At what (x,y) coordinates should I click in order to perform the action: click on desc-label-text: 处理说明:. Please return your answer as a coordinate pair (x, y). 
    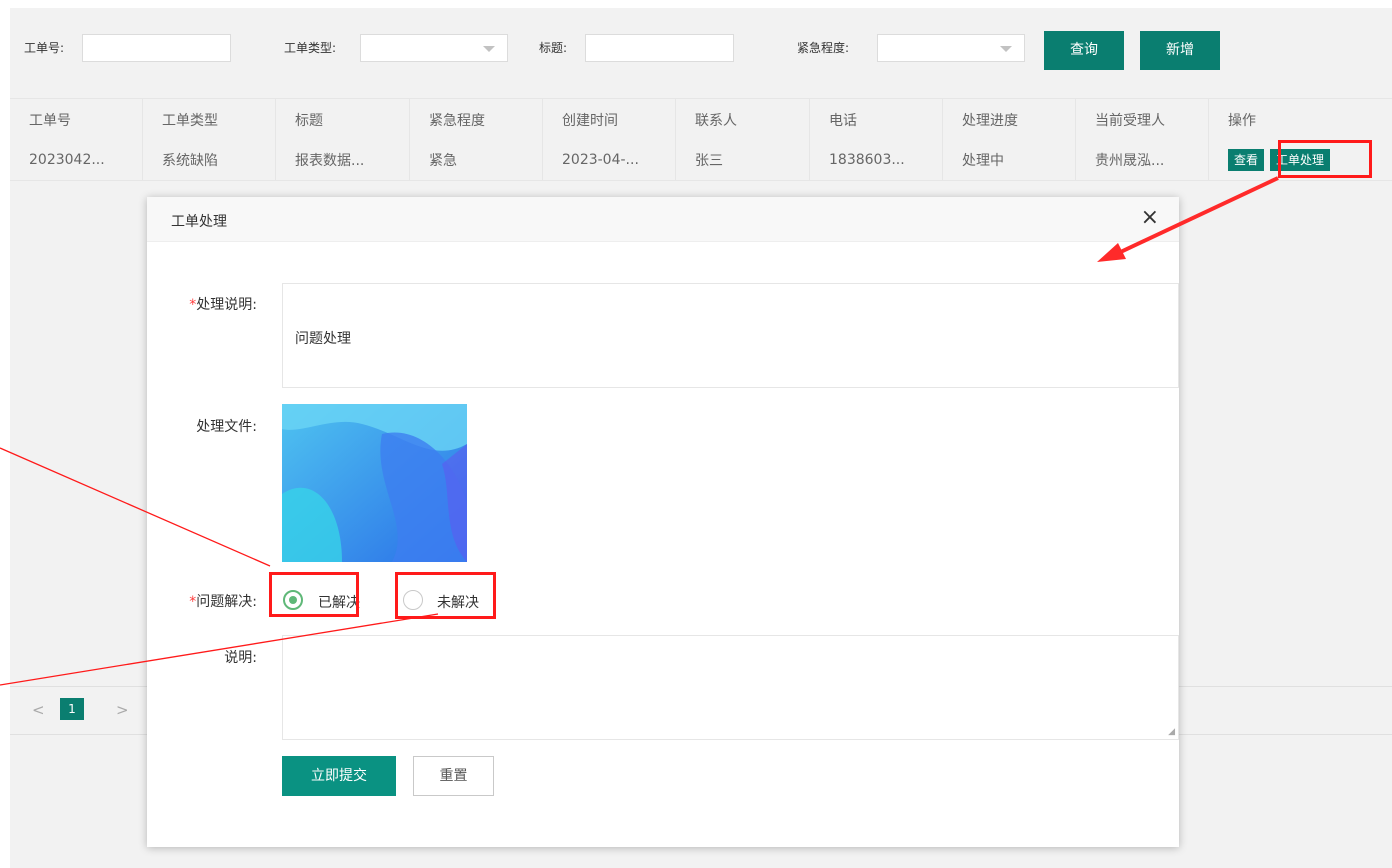
    Looking at the image, I should click on (226, 305).